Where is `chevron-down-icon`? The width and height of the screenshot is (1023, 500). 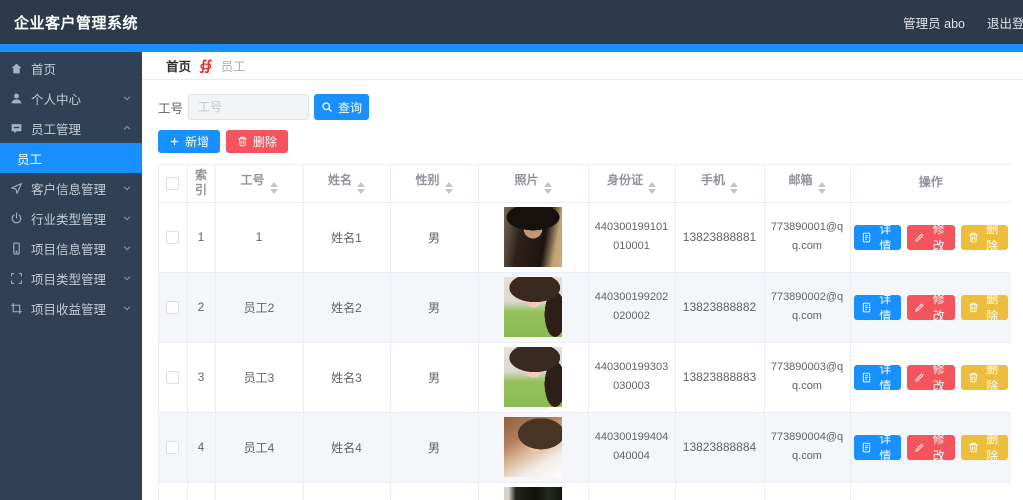 chevron-down-icon is located at coordinates (127, 218).